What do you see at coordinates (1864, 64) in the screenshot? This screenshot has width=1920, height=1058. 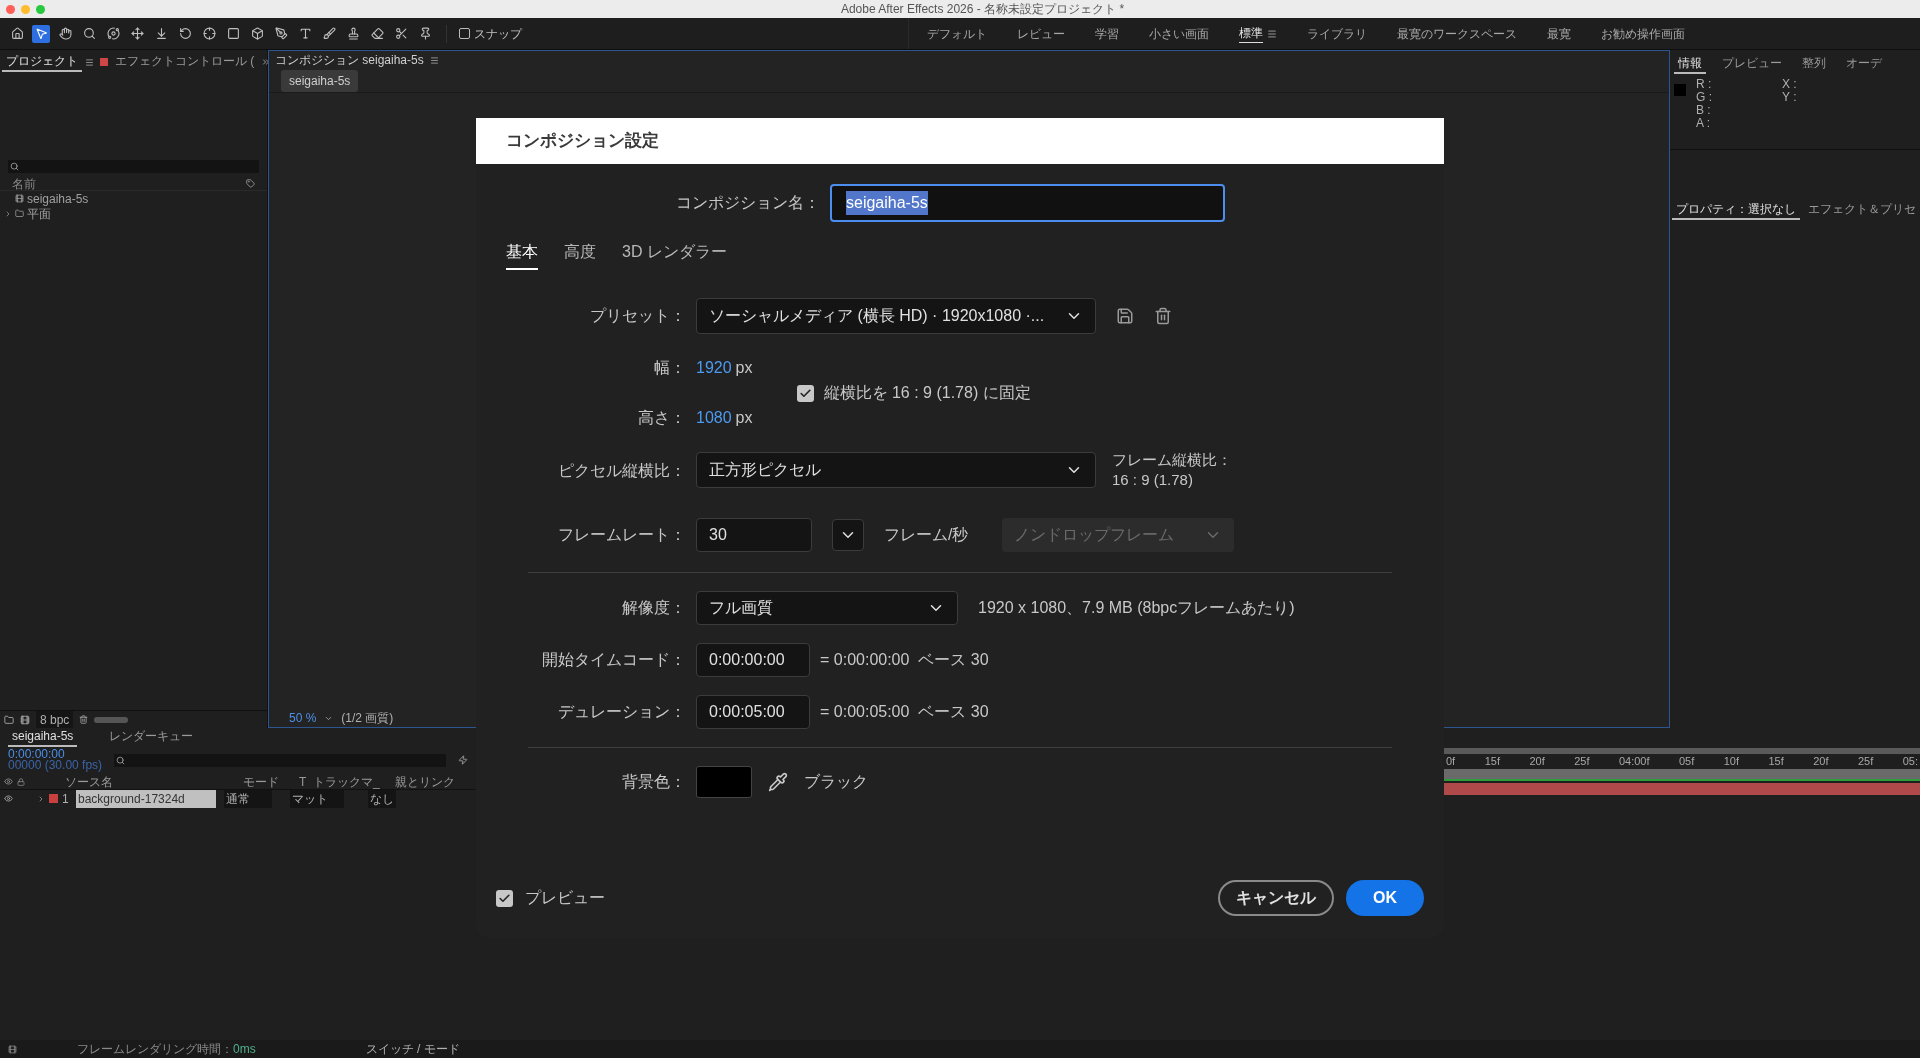 I see `panel-tab: オーデ` at bounding box center [1864, 64].